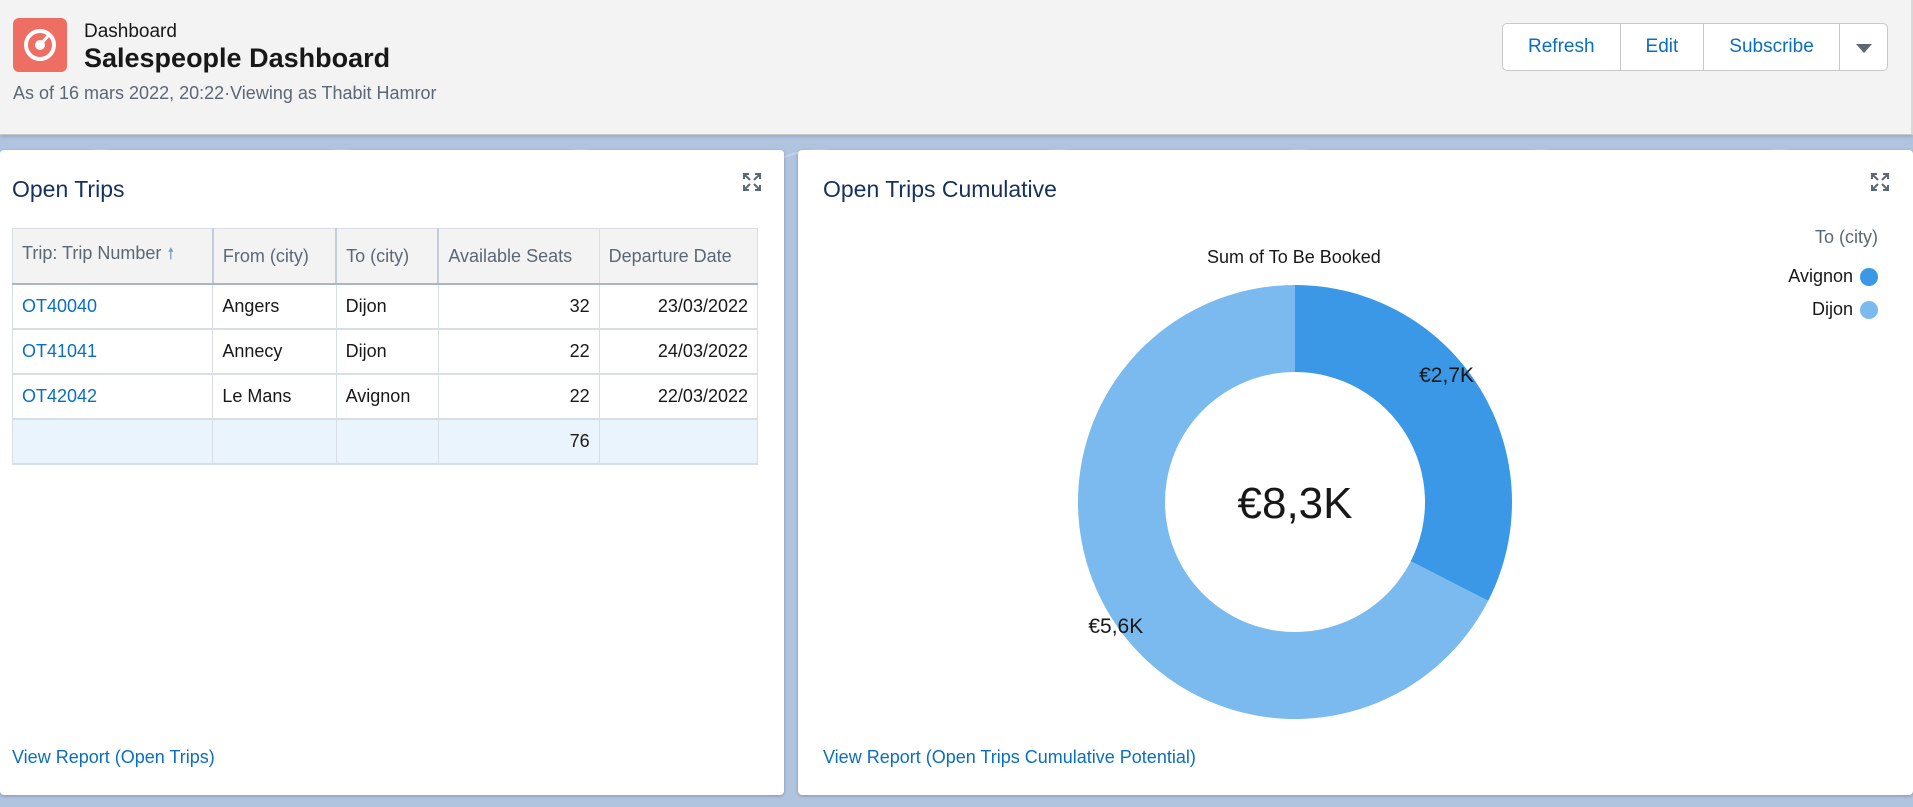 The height and width of the screenshot is (807, 1913). Describe the element at coordinates (518, 306) in the screenshot. I see `available-seats-cell: 32` at that location.